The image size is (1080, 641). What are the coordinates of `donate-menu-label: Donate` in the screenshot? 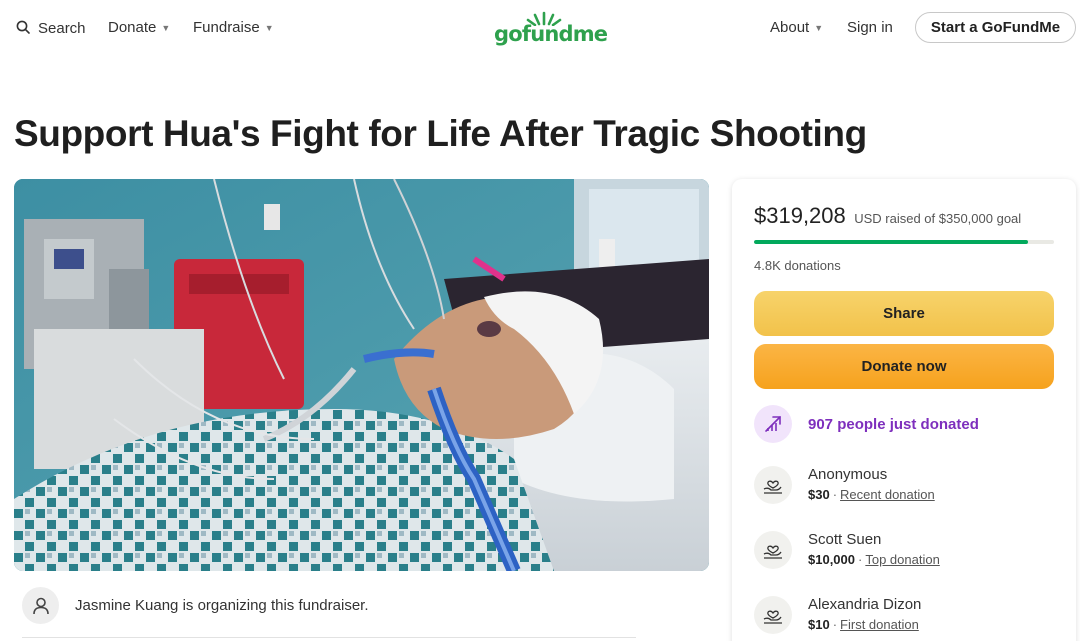 It's located at (132, 27).